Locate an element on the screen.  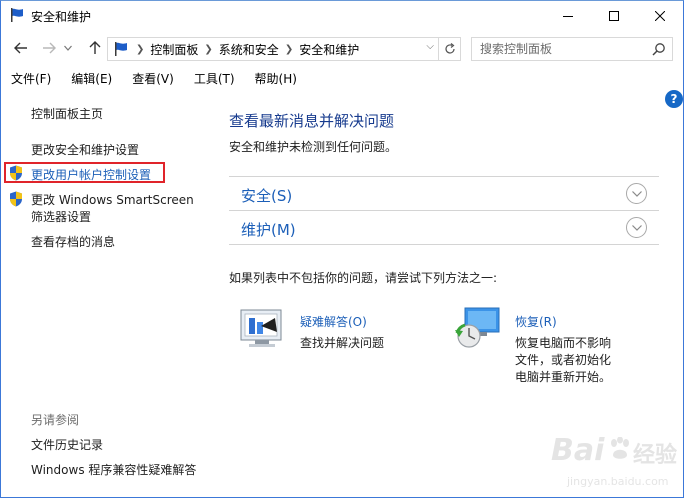
arrow-up-icon is located at coordinates (95, 47).